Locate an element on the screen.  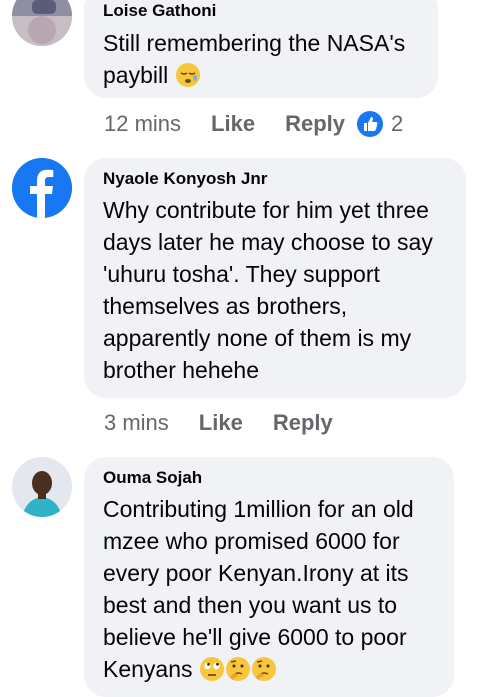
comment-actions: 12 mins Like Reply 2 is located at coordinates (253, 124).